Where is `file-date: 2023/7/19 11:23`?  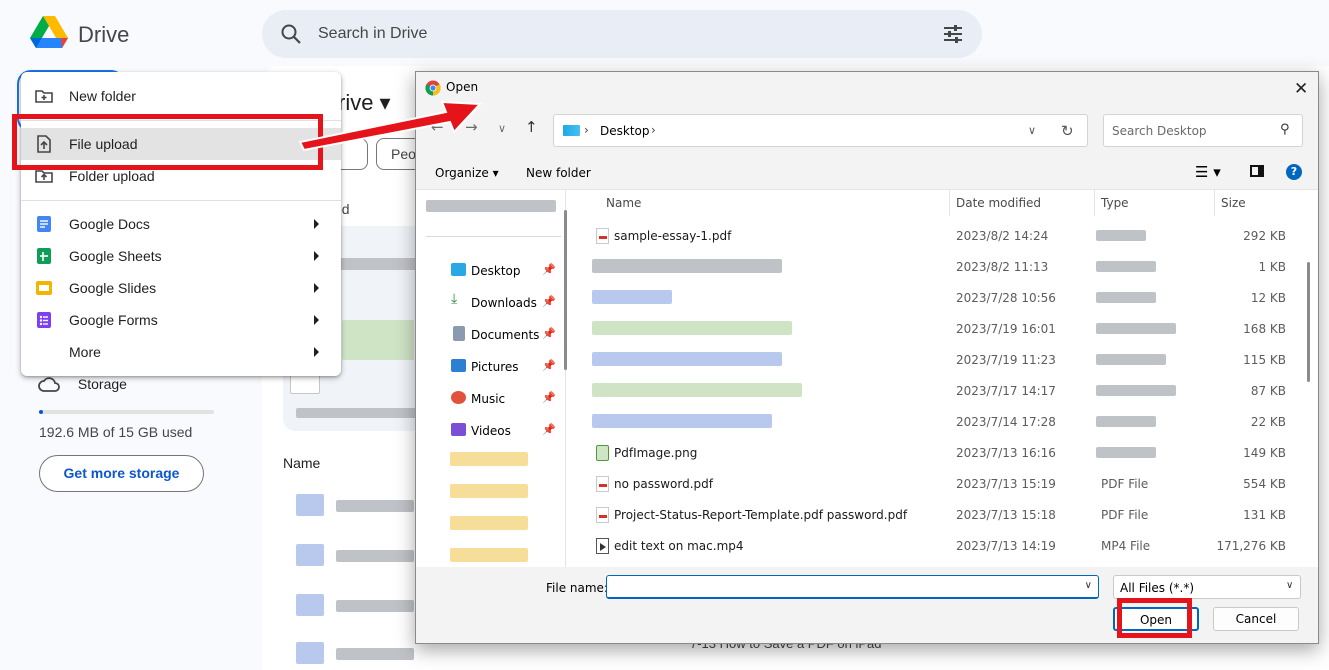
file-date: 2023/7/19 11:23 is located at coordinates (1006, 360).